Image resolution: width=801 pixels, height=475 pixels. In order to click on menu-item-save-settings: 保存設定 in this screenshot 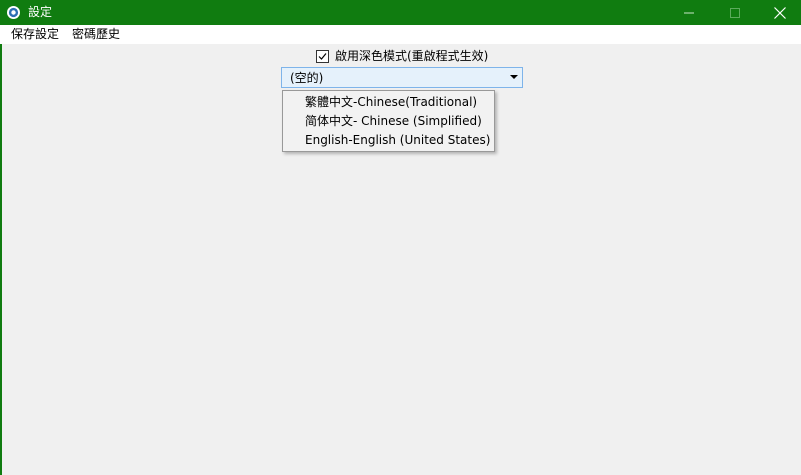, I will do `click(35, 34)`.